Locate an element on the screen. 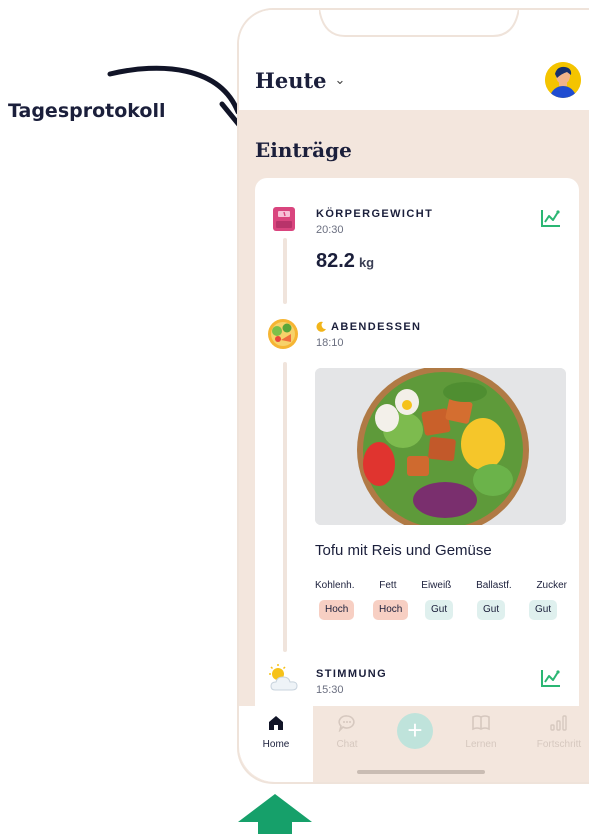  bar-chart-icon is located at coordinates (558, 723).